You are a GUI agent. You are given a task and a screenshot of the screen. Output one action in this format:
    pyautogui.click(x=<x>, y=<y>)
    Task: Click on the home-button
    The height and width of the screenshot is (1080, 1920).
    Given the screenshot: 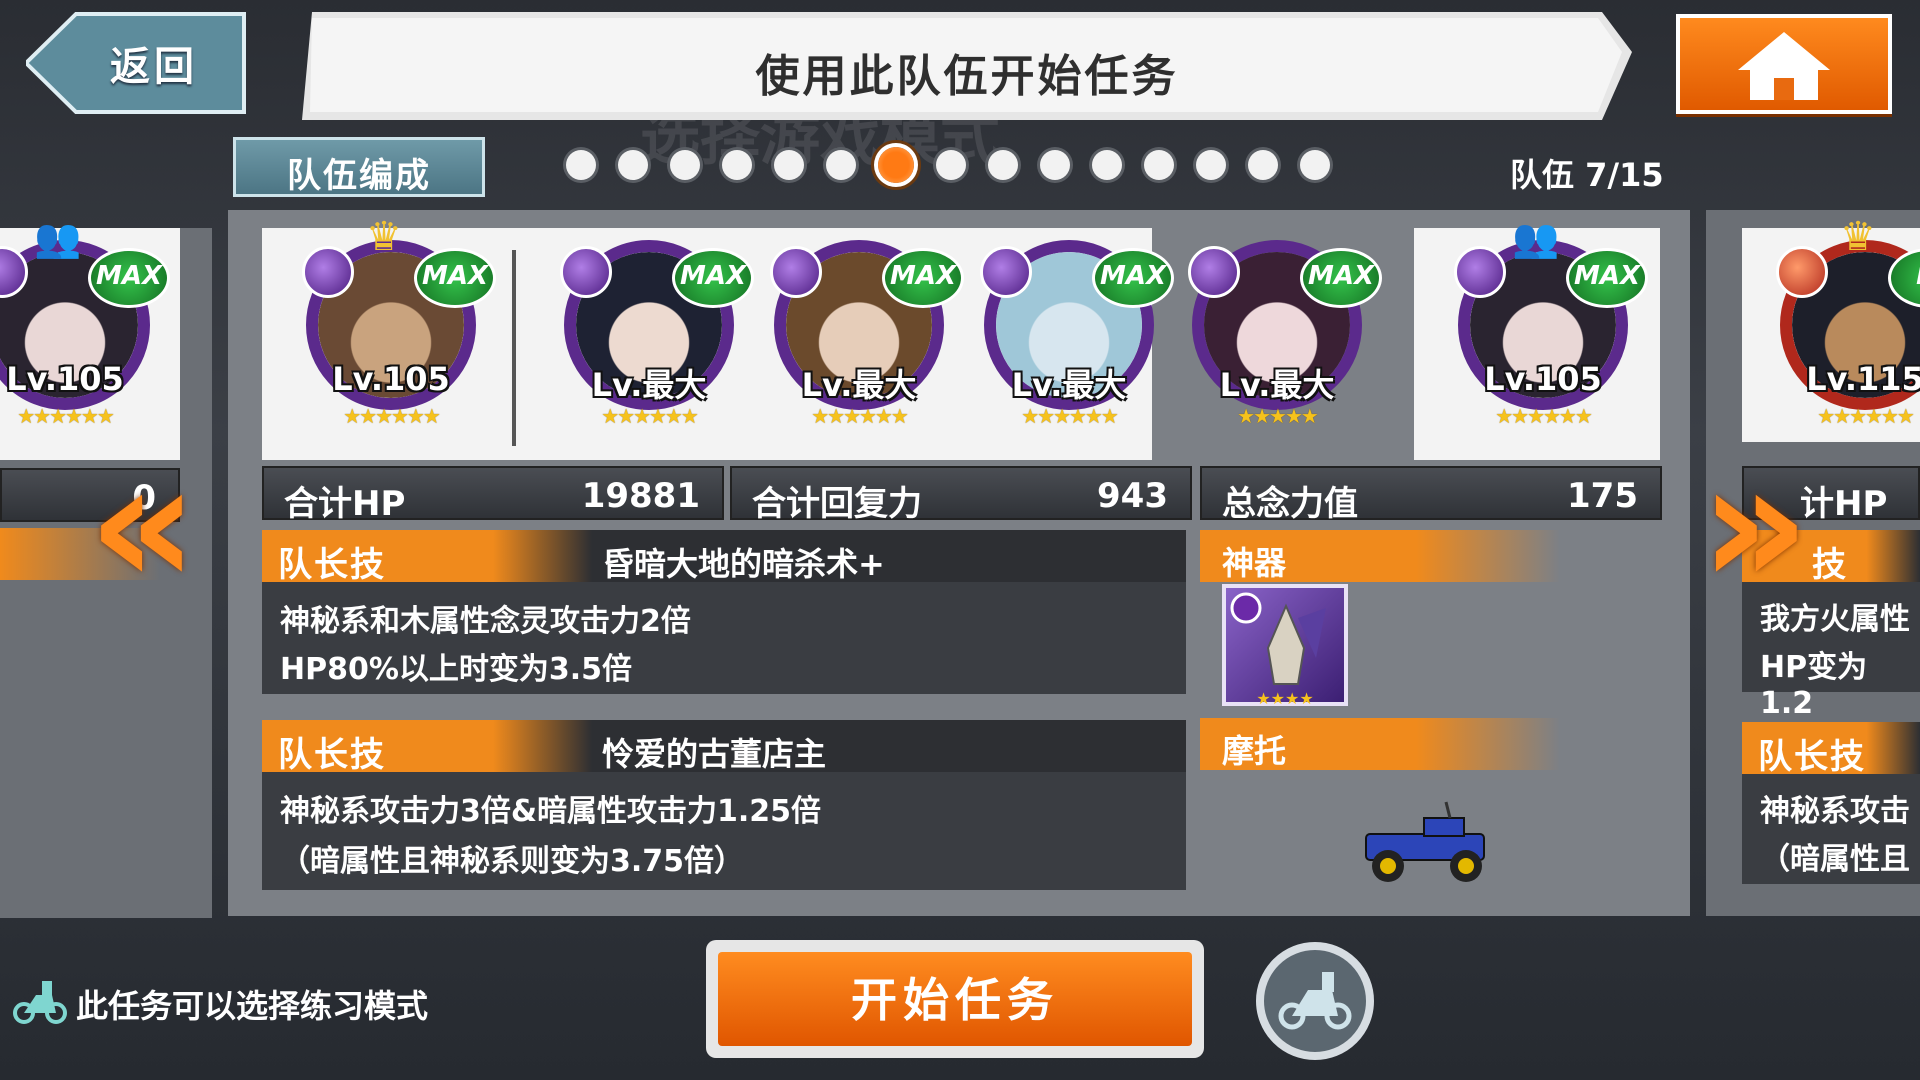 What is the action you would take?
    pyautogui.click(x=1784, y=64)
    